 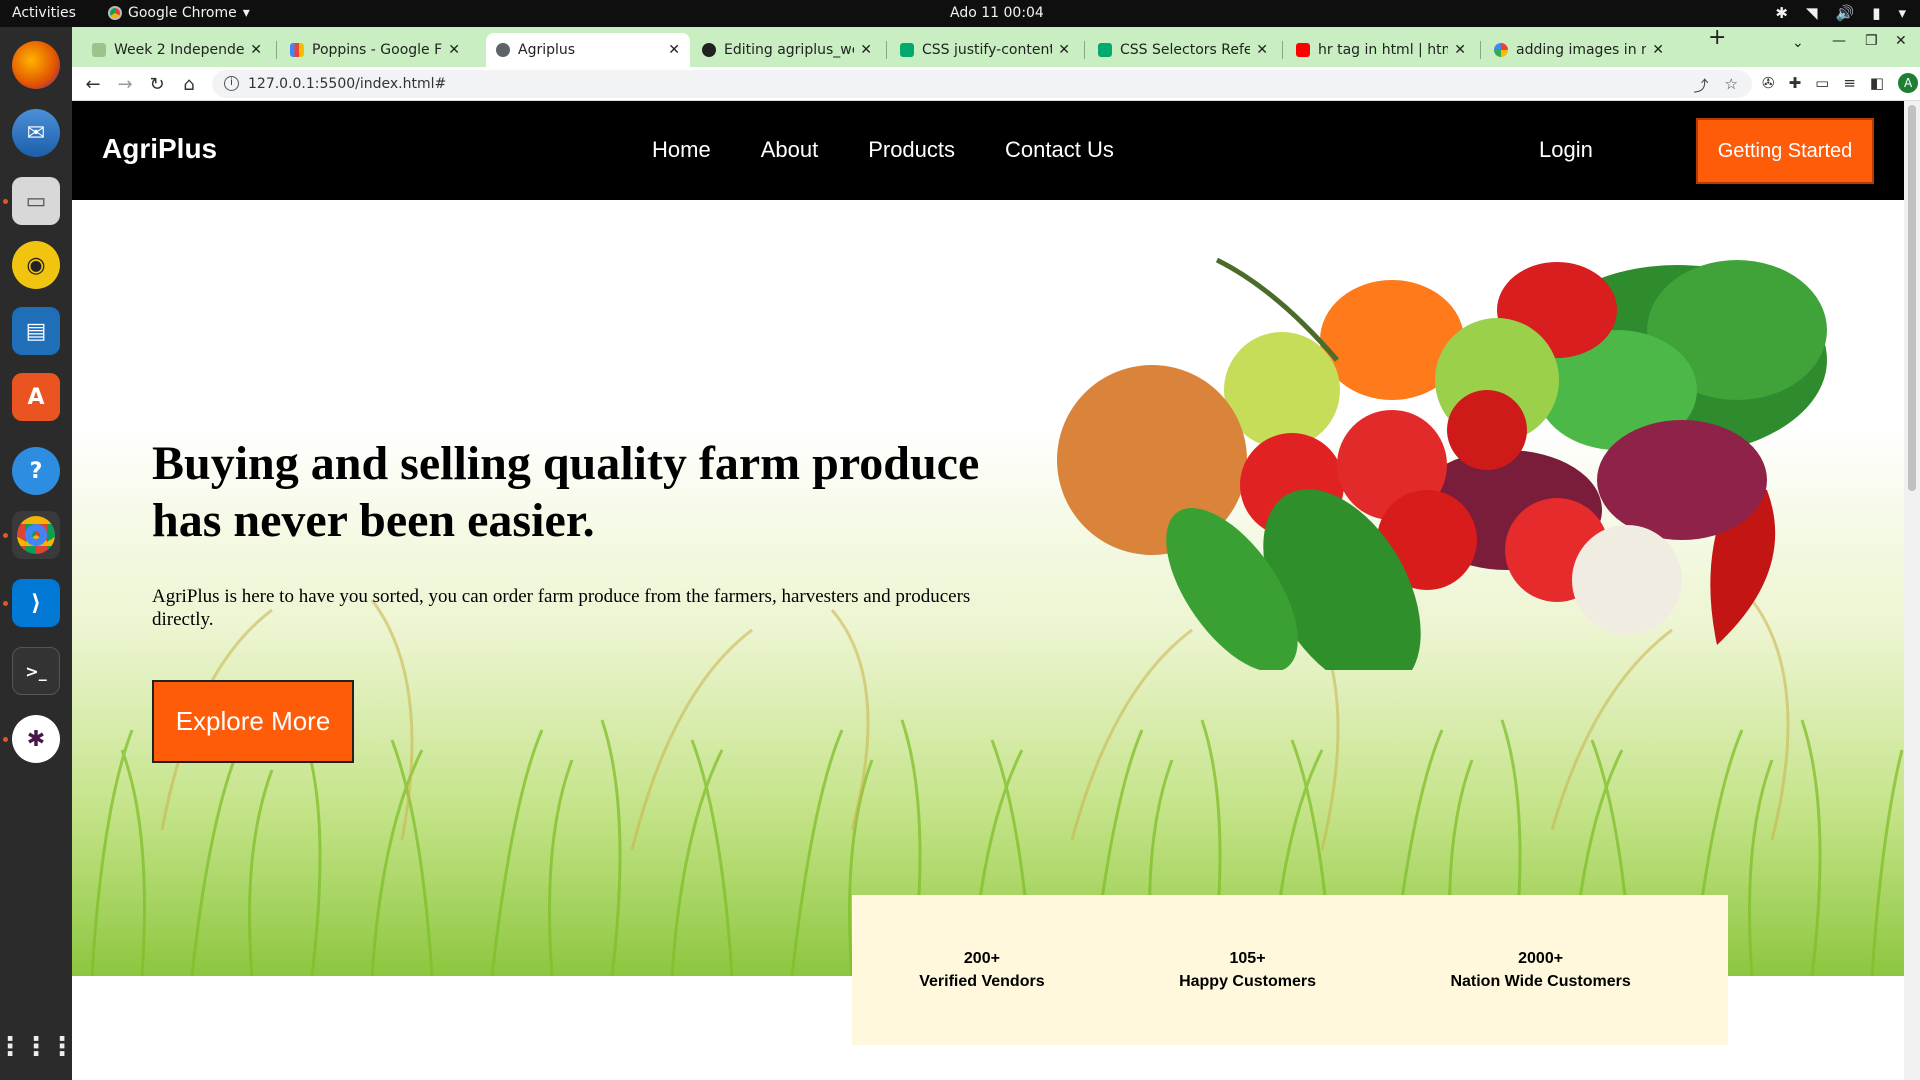 I want to click on app-menu-label: Google Chrome, so click(x=182, y=13).